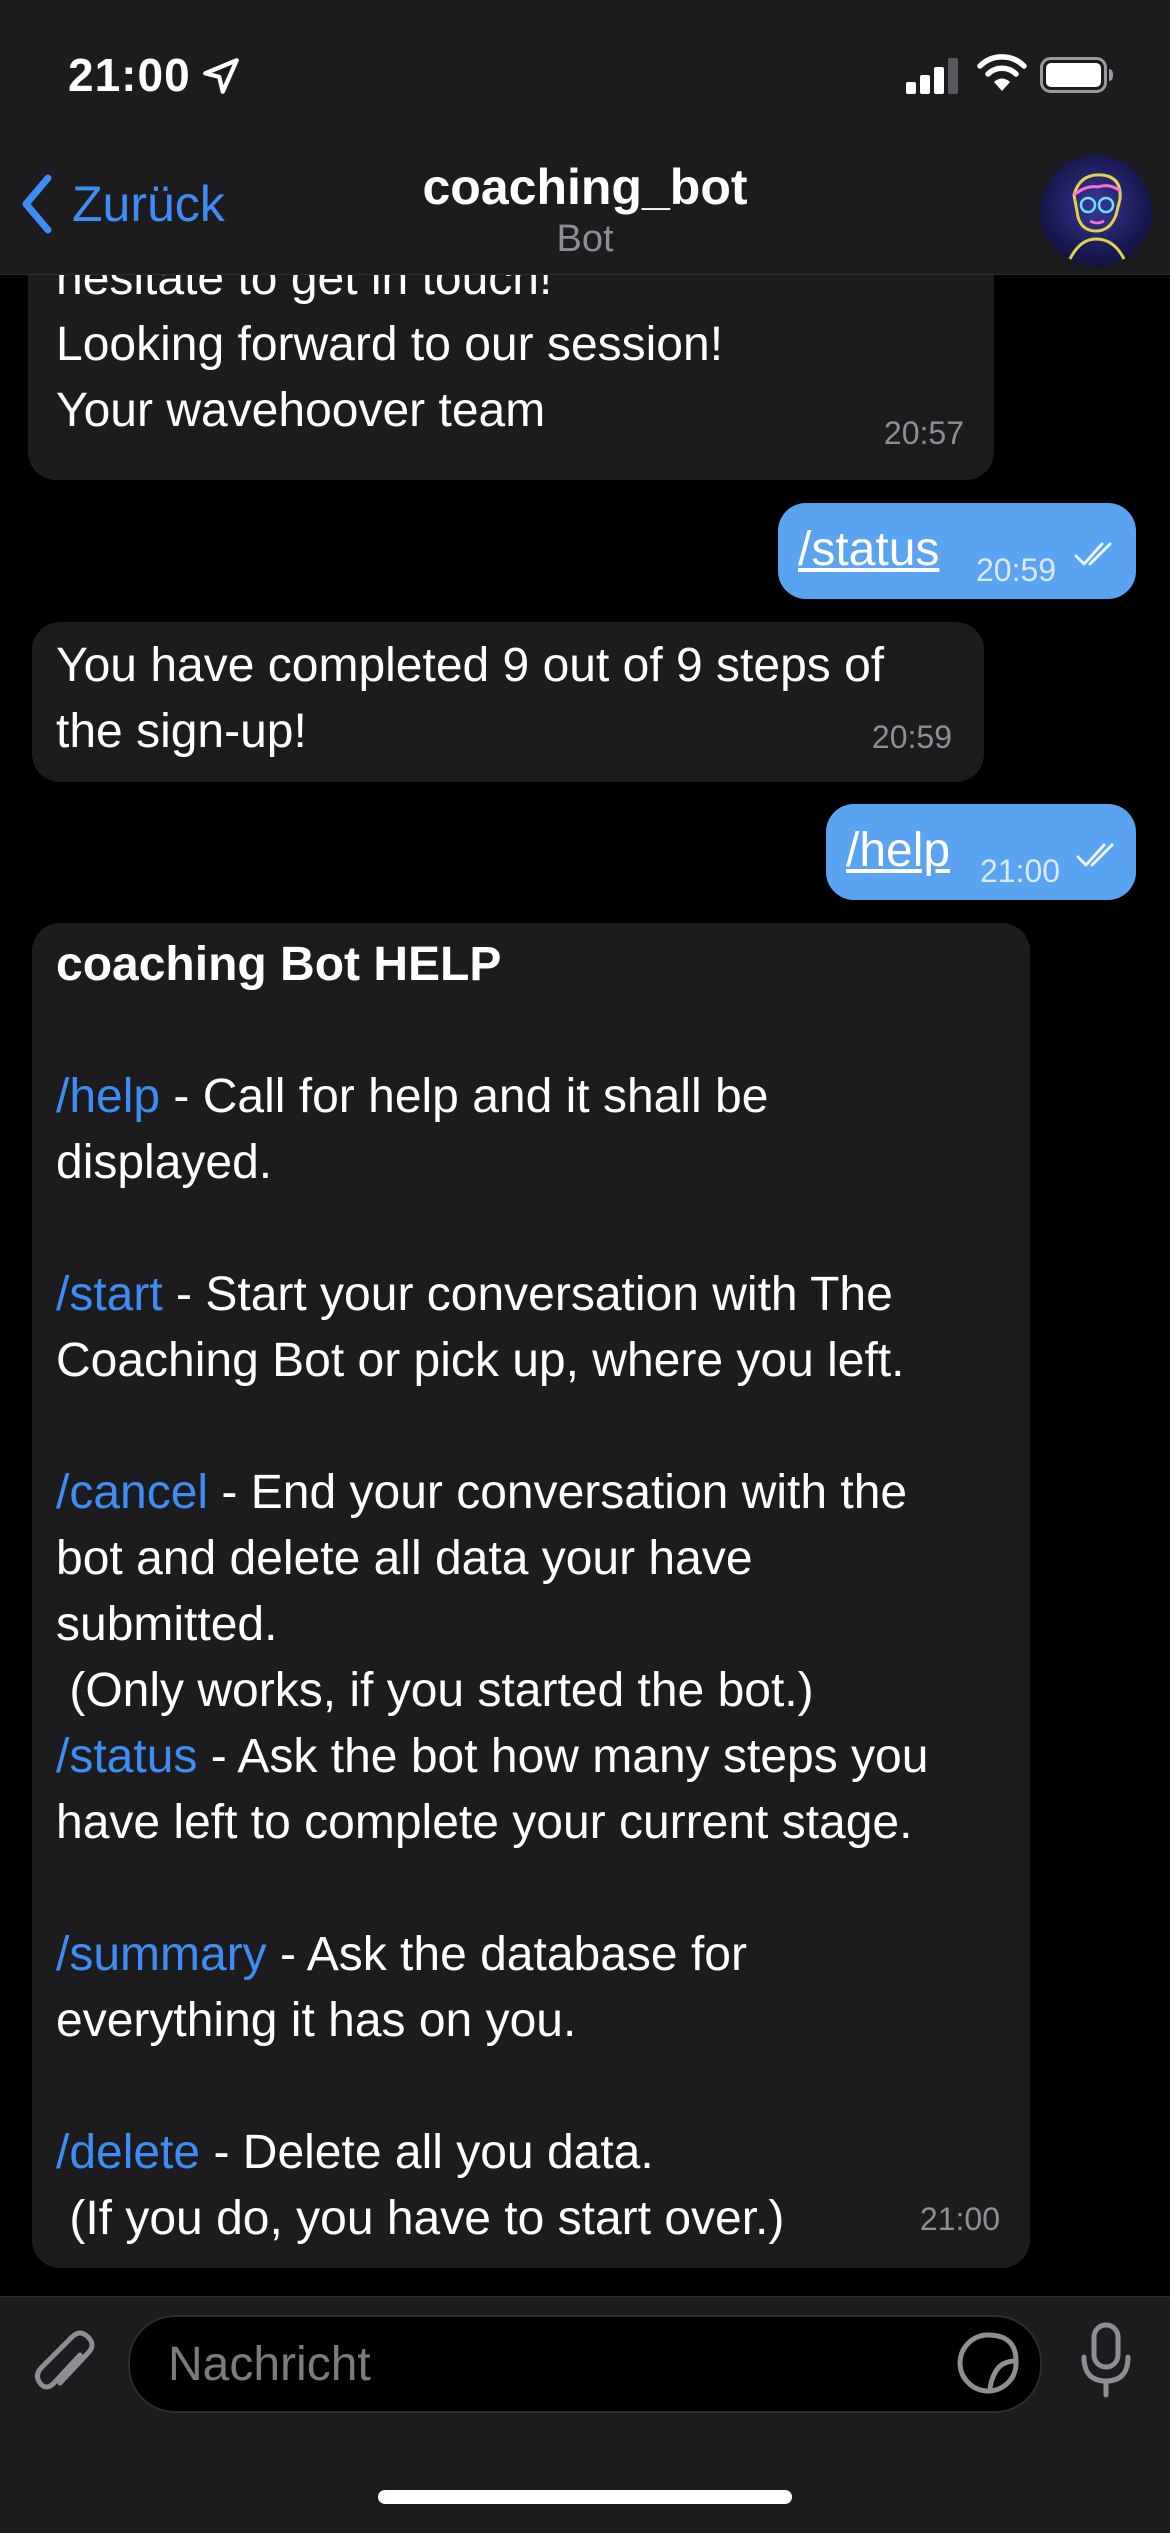  Describe the element at coordinates (868, 550) in the screenshot. I see `message-text: /status` at that location.